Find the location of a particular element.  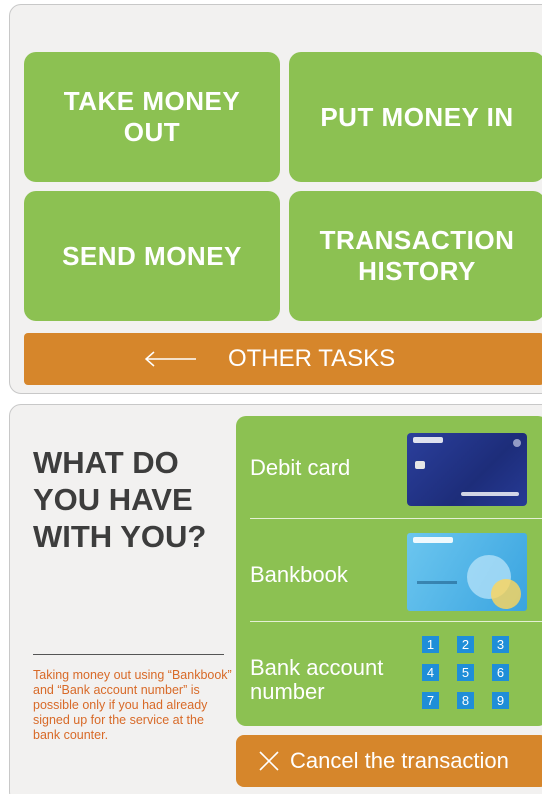

transaction-history-button: TRANSACTION HISTORY is located at coordinates (415, 256).